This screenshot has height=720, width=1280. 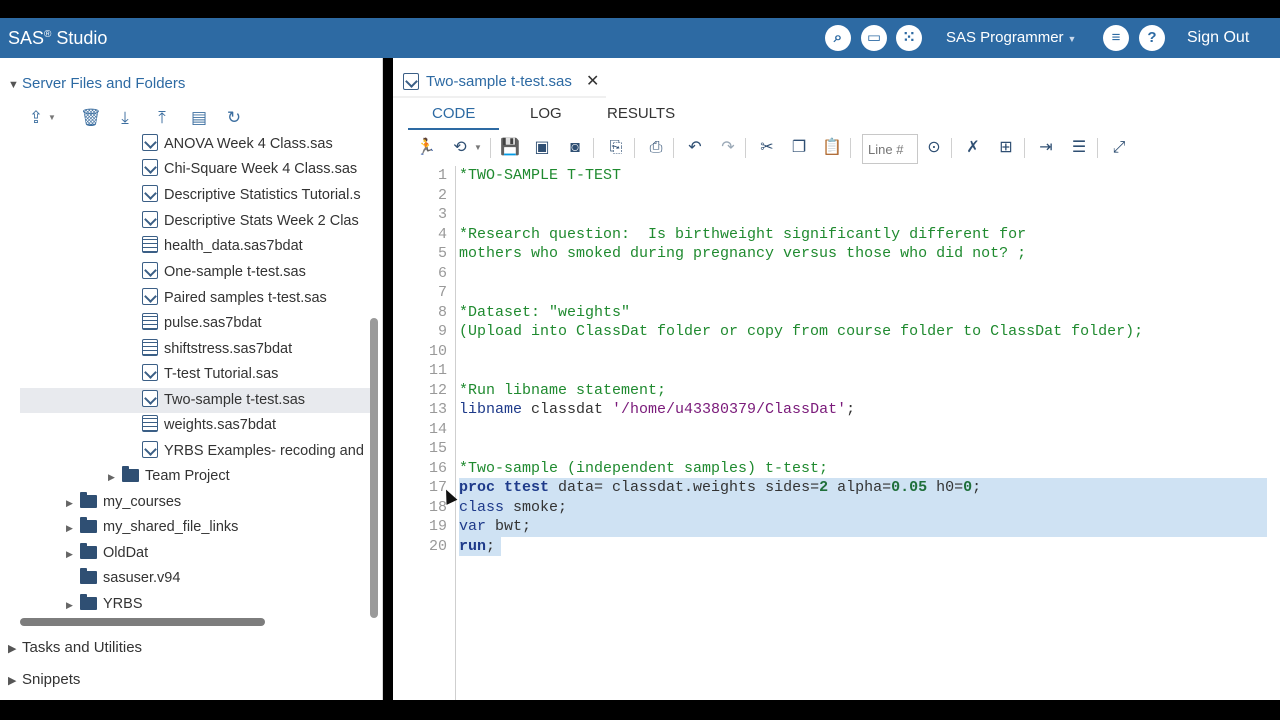 I want to click on refresh-icon: ↻, so click(x=234, y=118).